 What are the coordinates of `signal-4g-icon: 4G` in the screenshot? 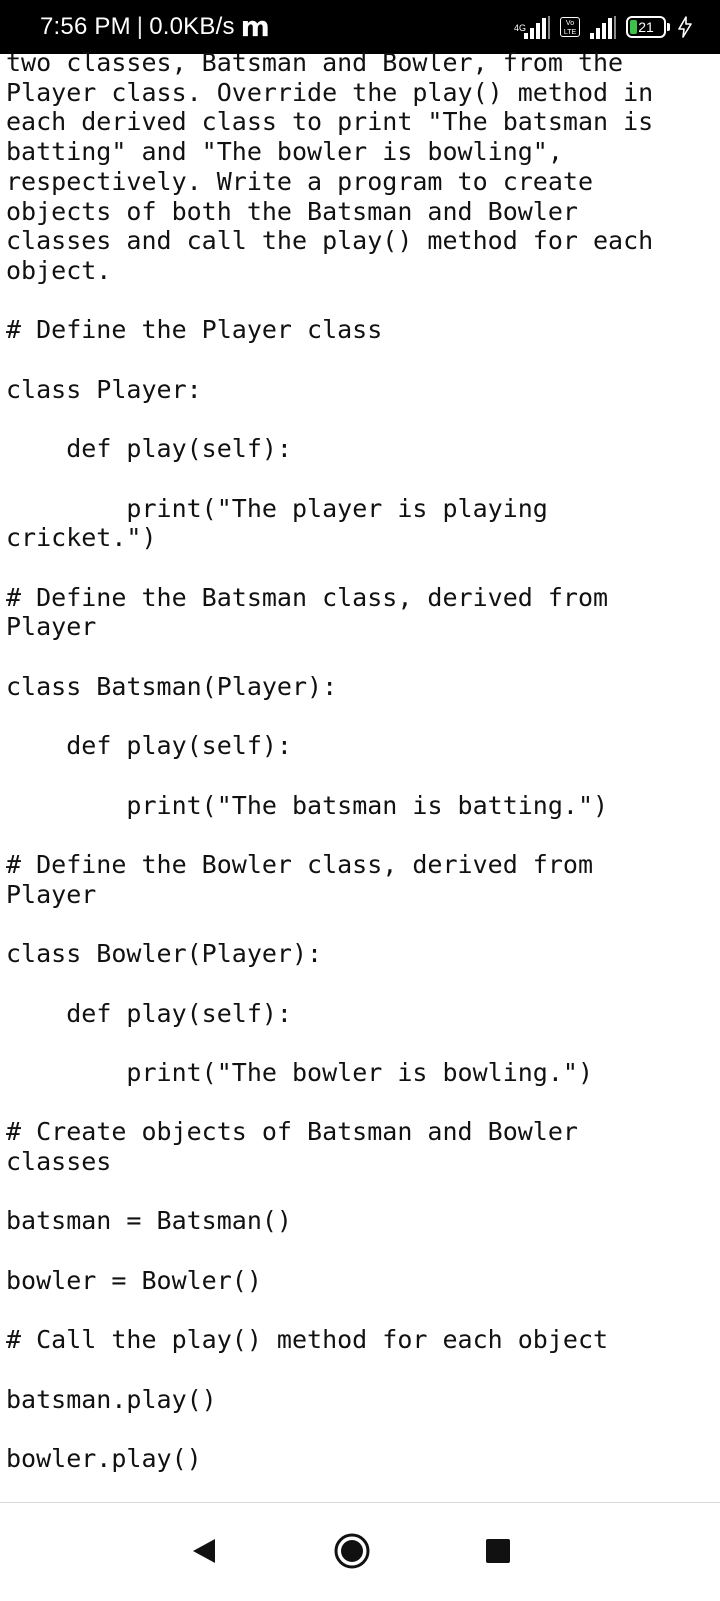 It's located at (533, 27).